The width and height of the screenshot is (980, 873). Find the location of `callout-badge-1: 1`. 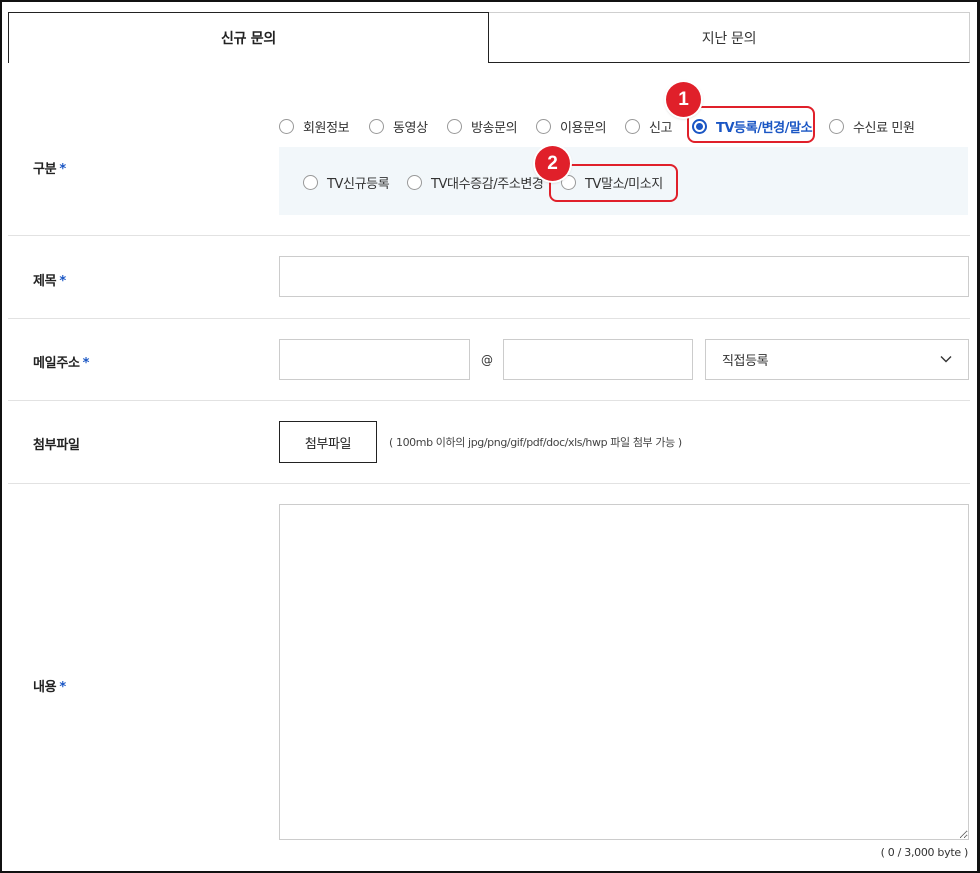

callout-badge-1: 1 is located at coordinates (683, 99).